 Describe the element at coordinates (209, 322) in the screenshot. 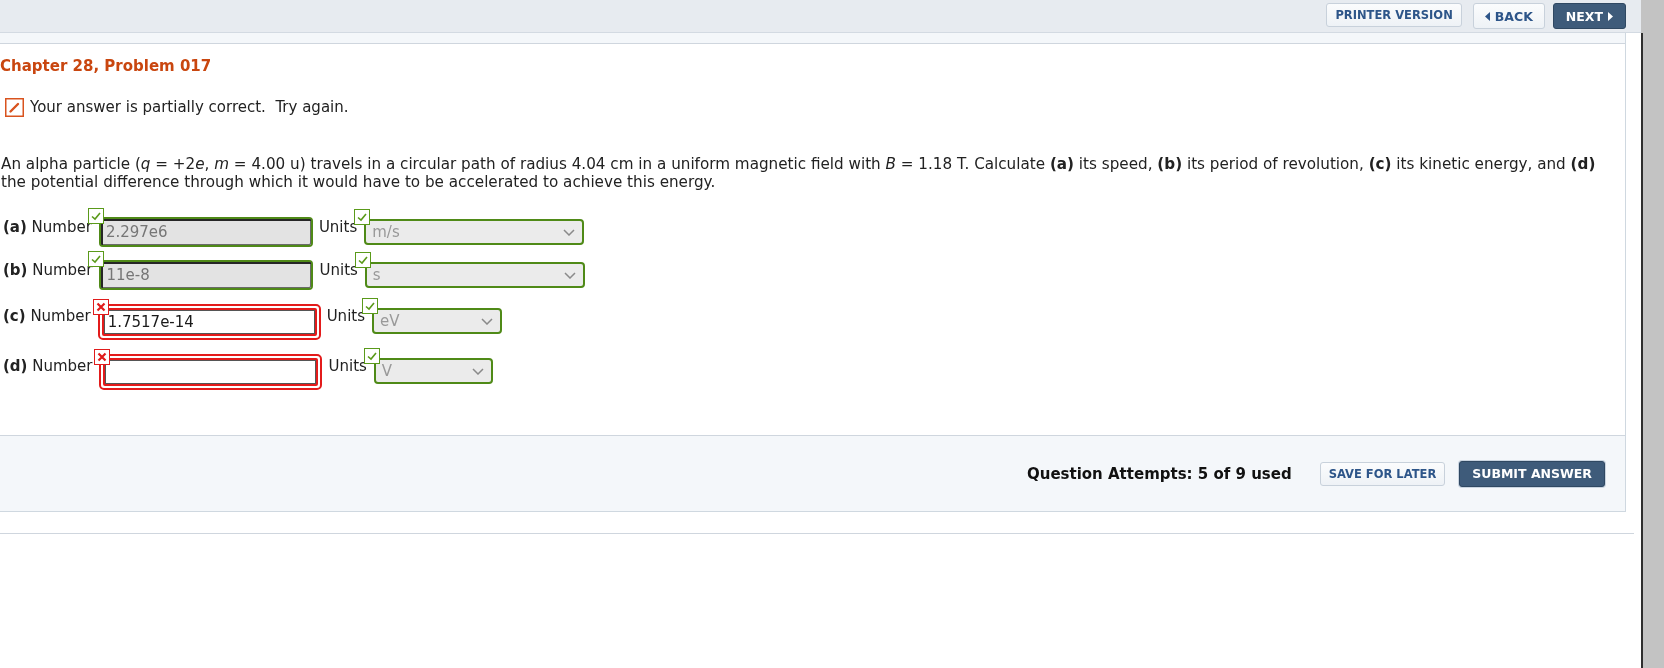

I see `number-input: 1.7517e-14` at that location.